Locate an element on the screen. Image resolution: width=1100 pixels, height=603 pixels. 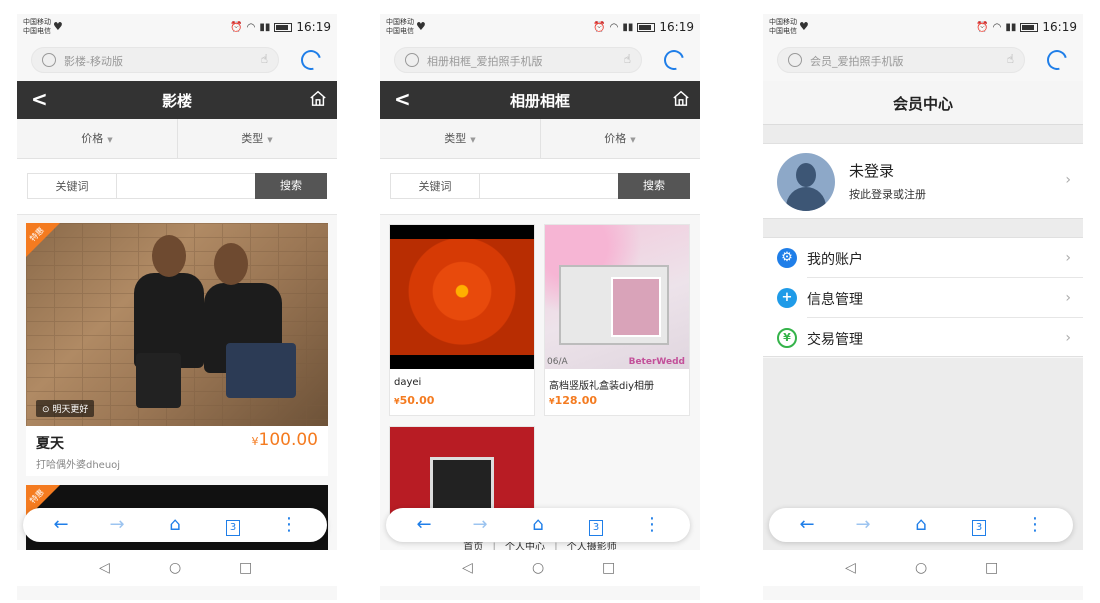
page-title: 会员中心 is located at coordinates (922, 104).